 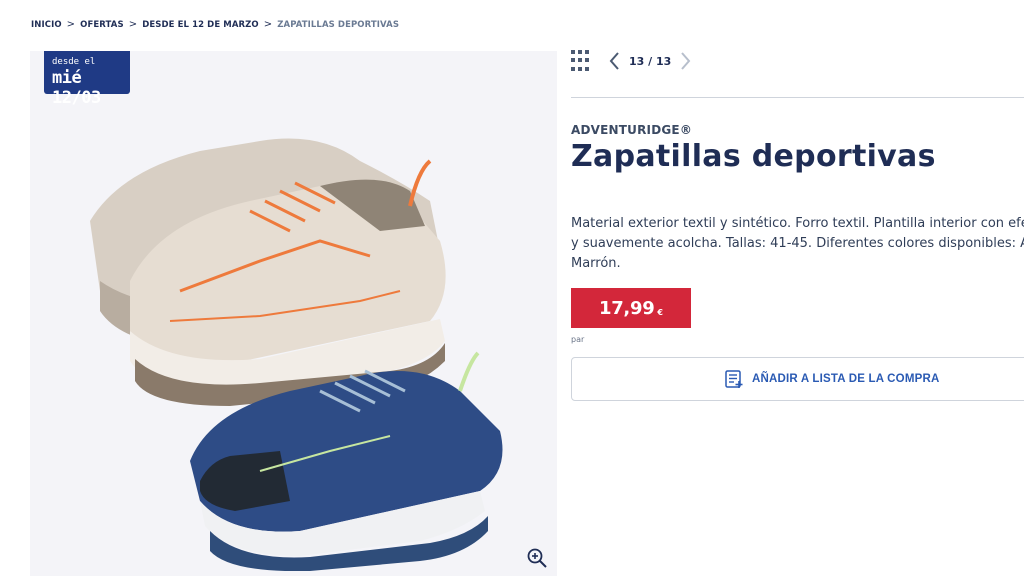 What do you see at coordinates (686, 61) in the screenshot?
I see `chevron-right-icon` at bounding box center [686, 61].